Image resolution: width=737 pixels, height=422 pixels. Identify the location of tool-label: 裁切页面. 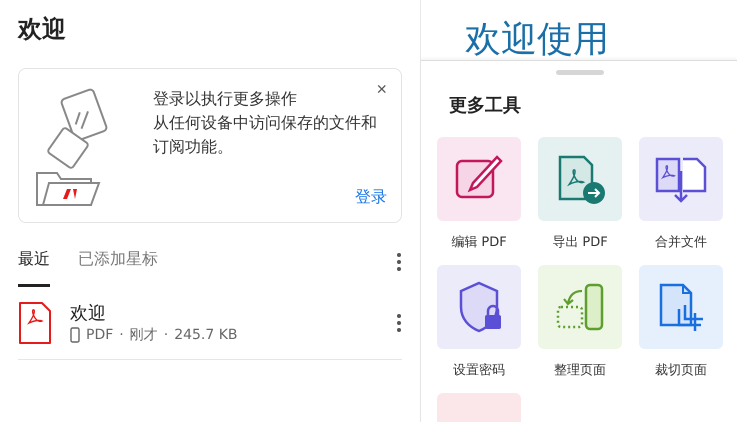
(681, 370).